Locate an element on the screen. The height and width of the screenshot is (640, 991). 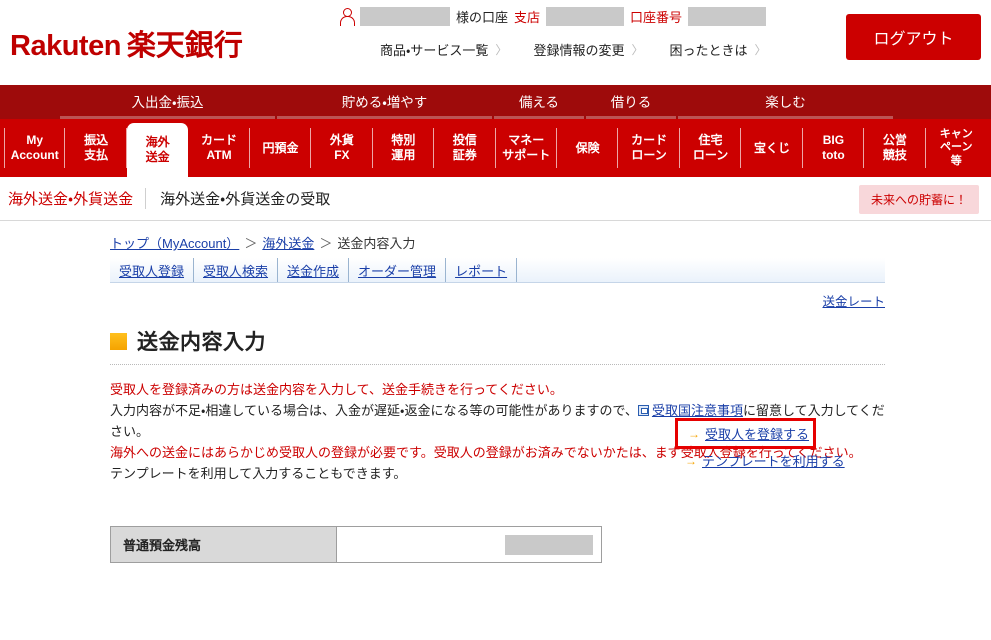
gnav-item-enjoy: 楽しむ is located at coordinates (785, 102).